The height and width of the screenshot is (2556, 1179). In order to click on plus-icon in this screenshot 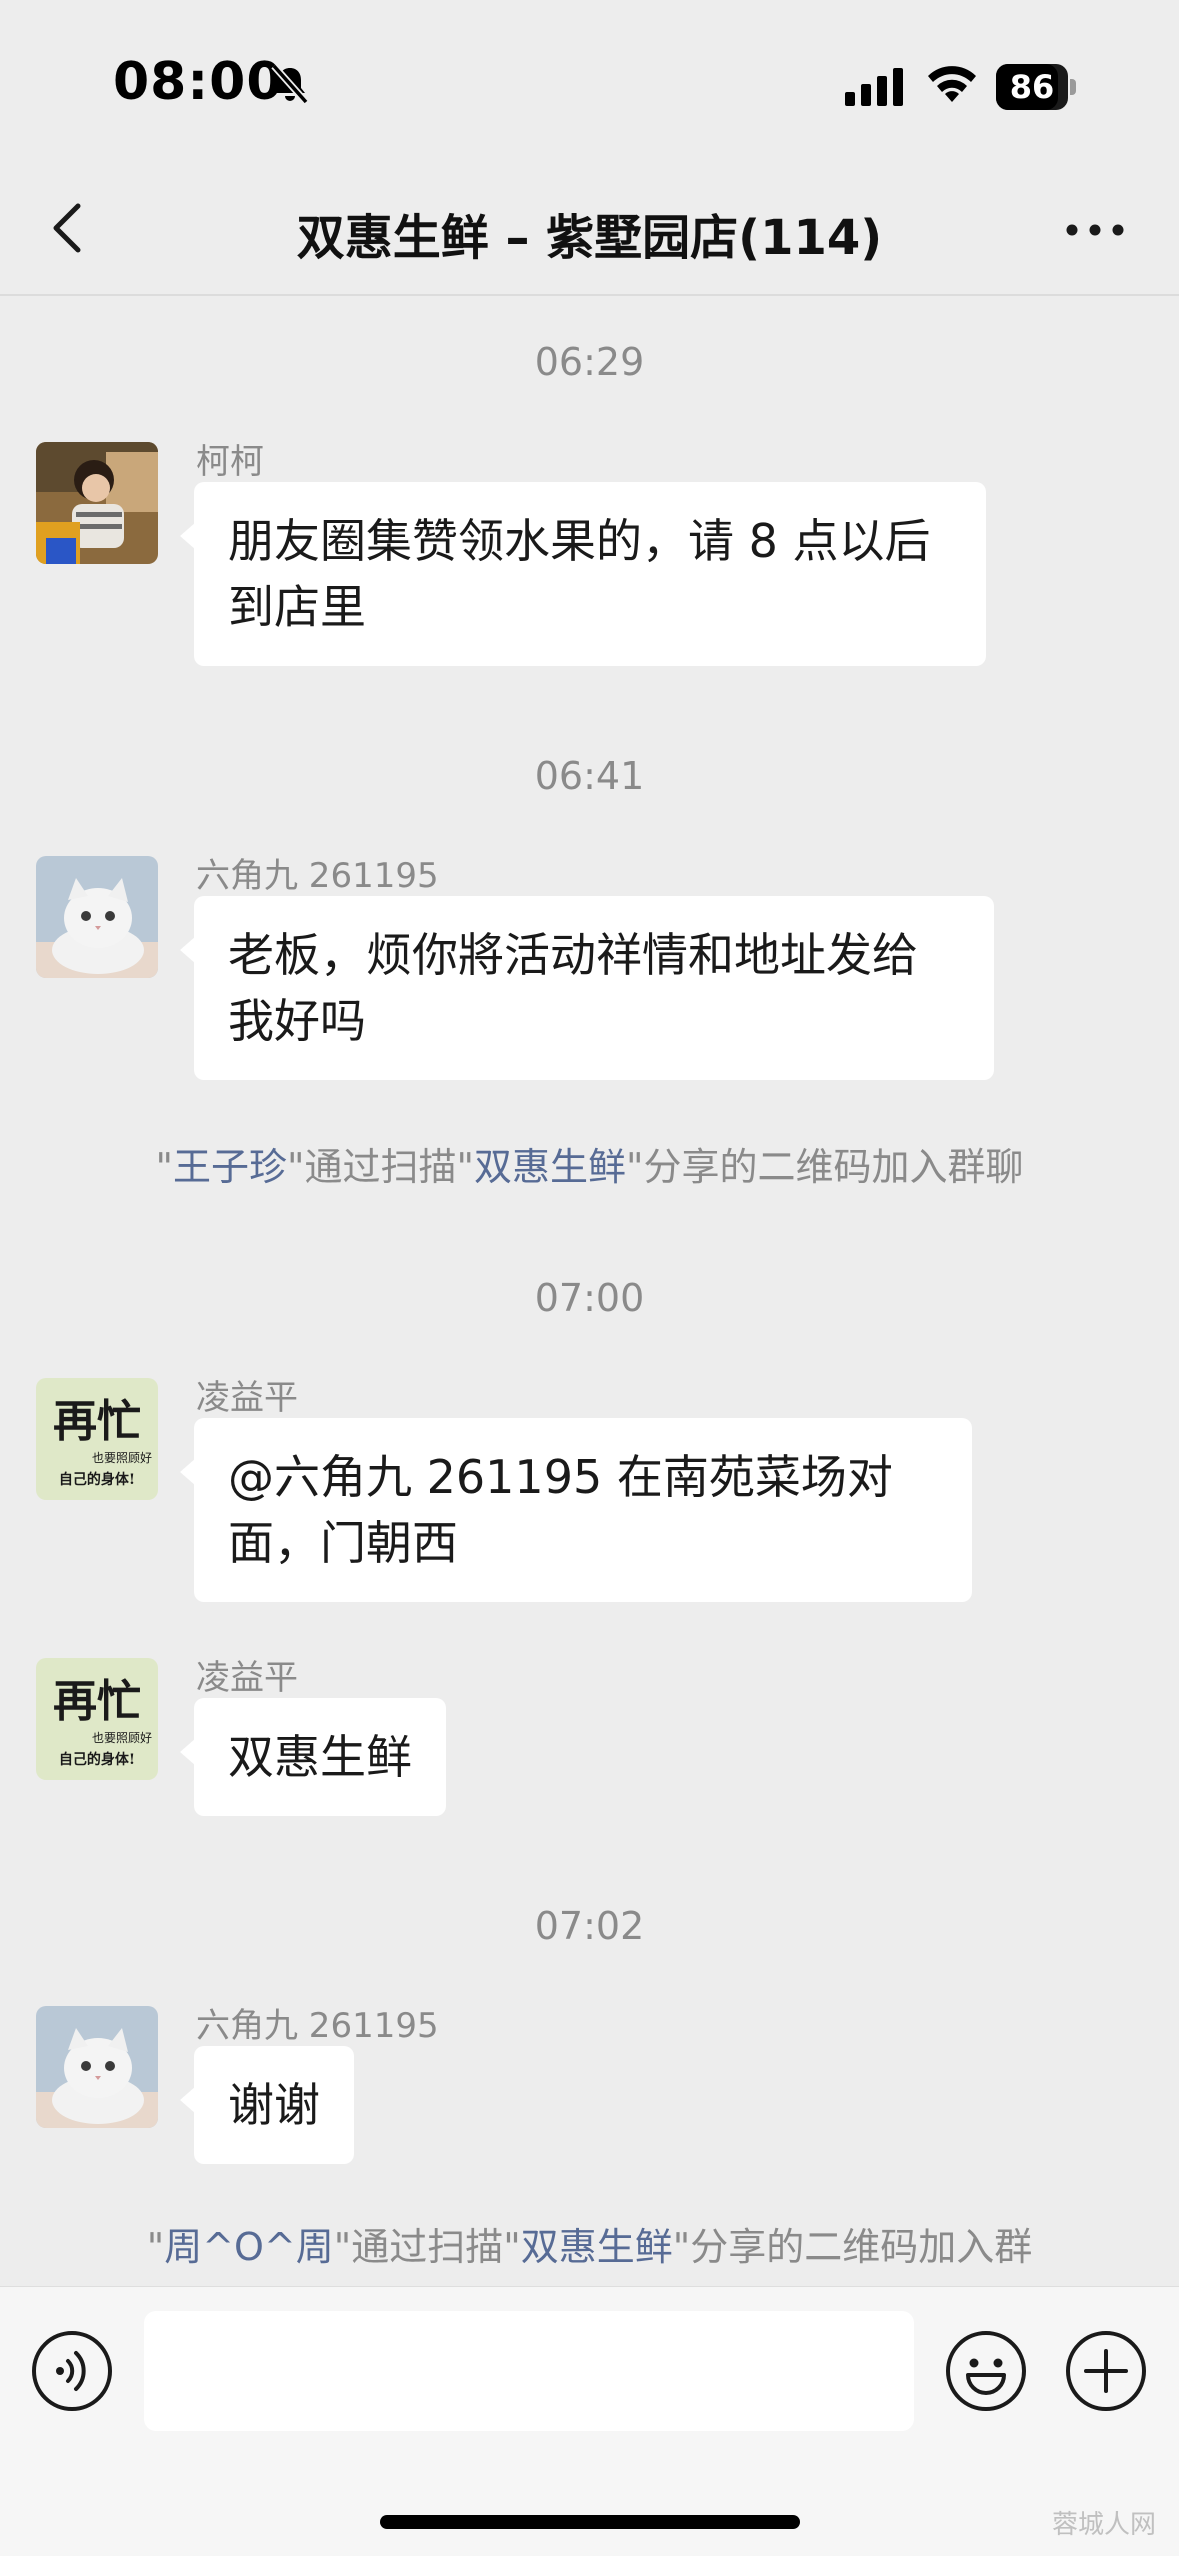, I will do `click(1106, 2371)`.